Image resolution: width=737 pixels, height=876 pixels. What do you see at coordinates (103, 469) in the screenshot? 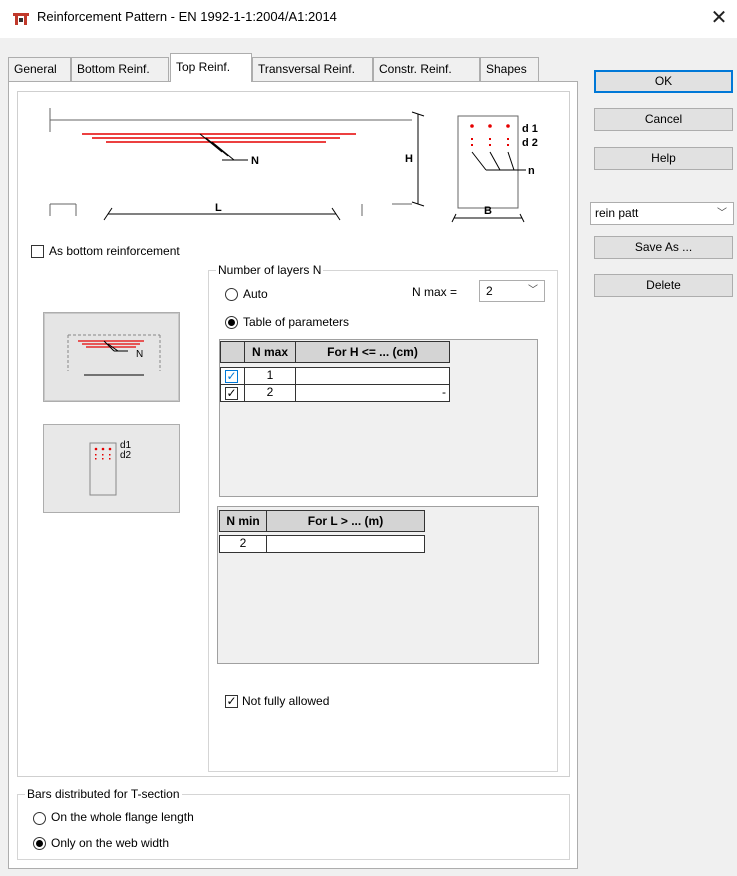
I see `thumb-section-image` at bounding box center [103, 469].